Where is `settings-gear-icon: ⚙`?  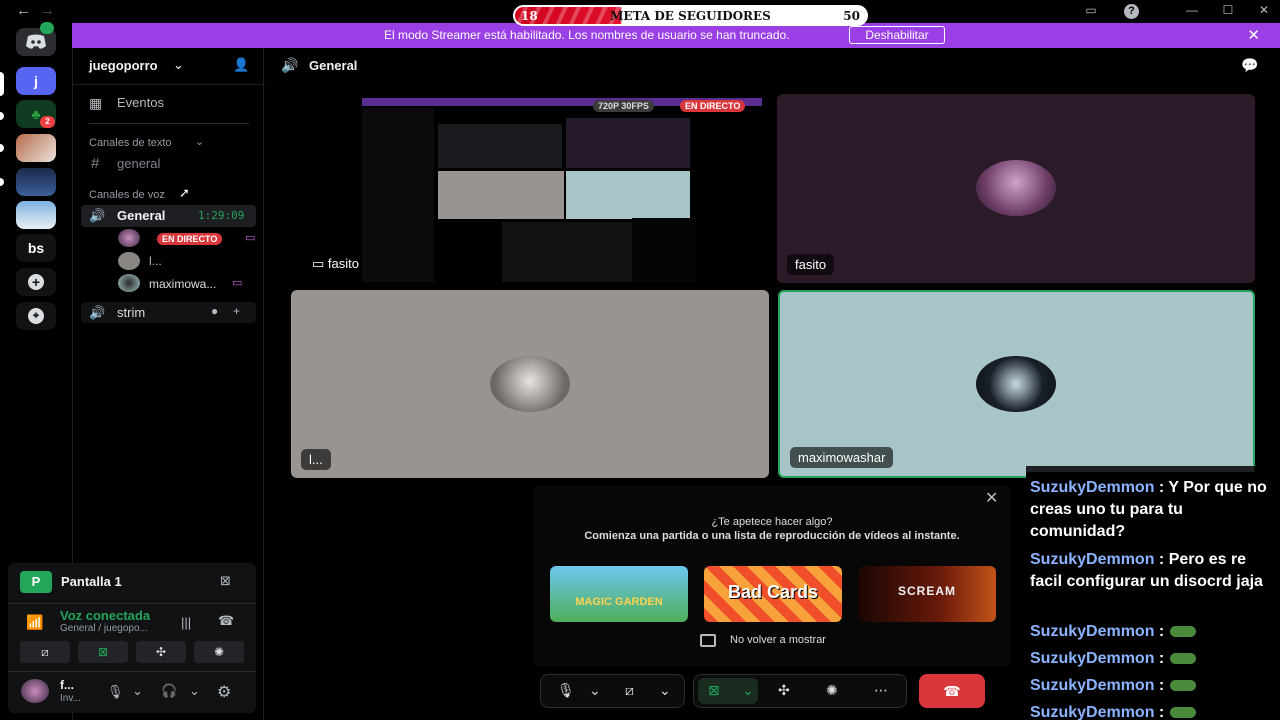 settings-gear-icon: ⚙ is located at coordinates (224, 692).